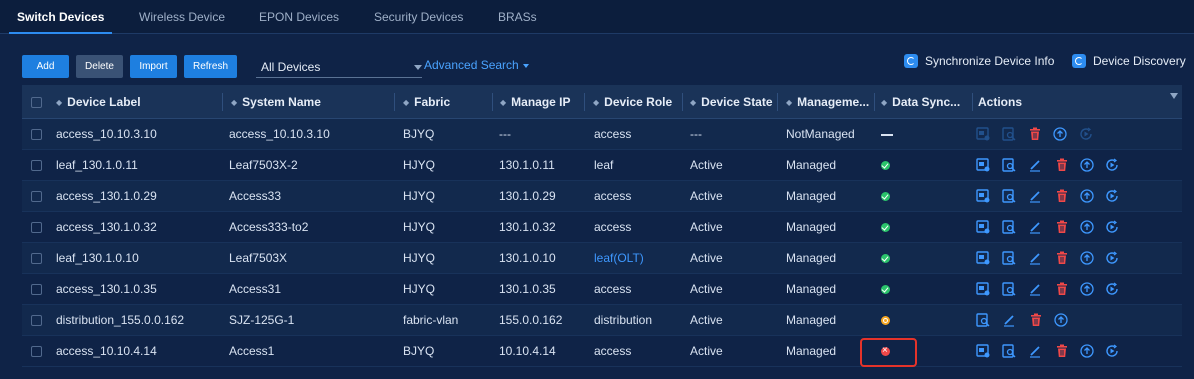 Image resolution: width=1194 pixels, height=379 pixels. Describe the element at coordinates (885, 165) in the screenshot. I see `sync-status-ok-icon` at that location.